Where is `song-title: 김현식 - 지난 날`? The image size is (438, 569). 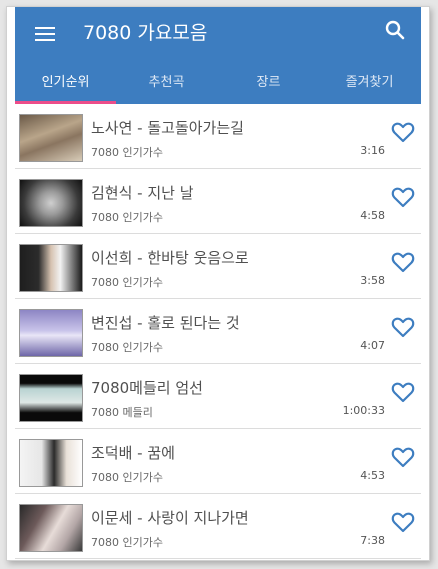
song-title: 김현식 - 지난 날 is located at coordinates (142, 193).